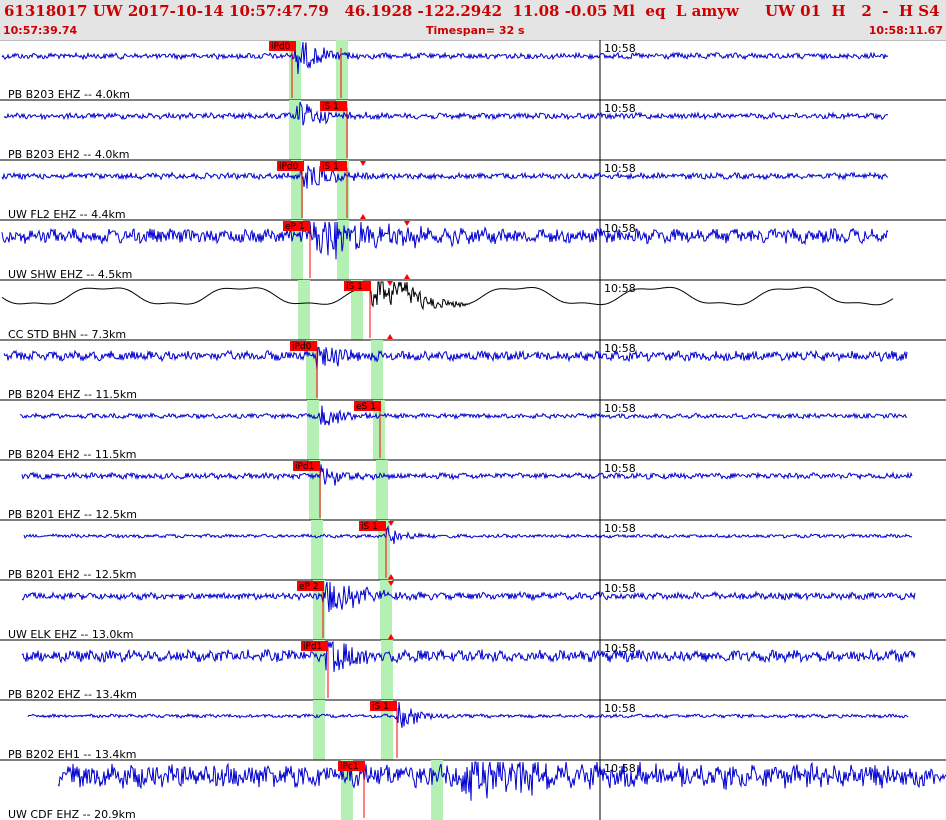  I want to click on pick-label: eS 1, so click(366, 407).